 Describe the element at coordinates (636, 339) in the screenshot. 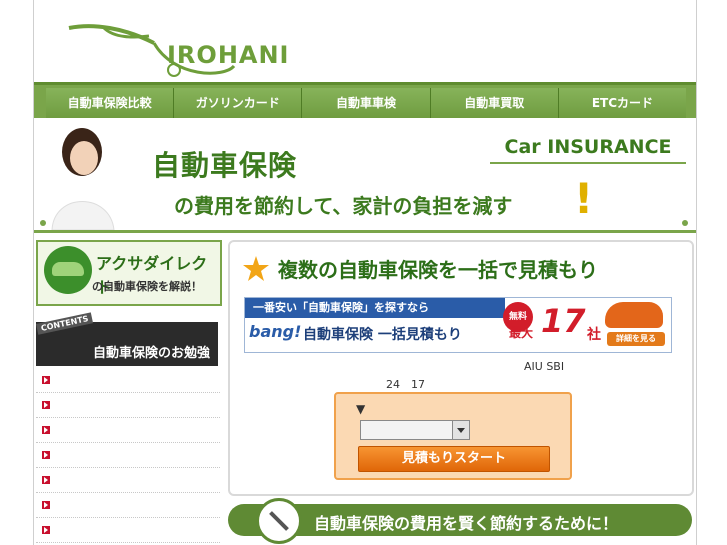

I see `detail-button: 詳細を見る` at that location.